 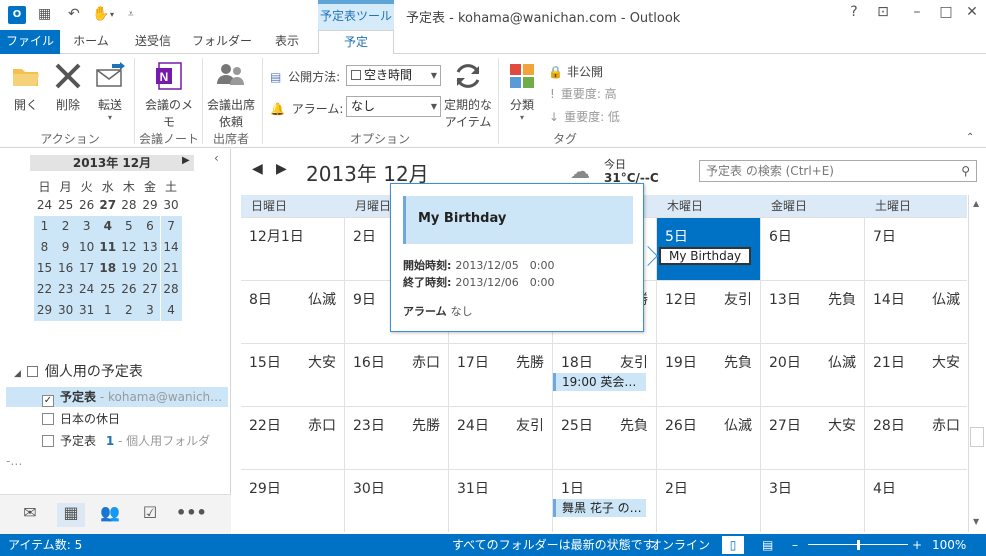 I want to click on categorize-button: 分類 ▾, so click(x=522, y=91).